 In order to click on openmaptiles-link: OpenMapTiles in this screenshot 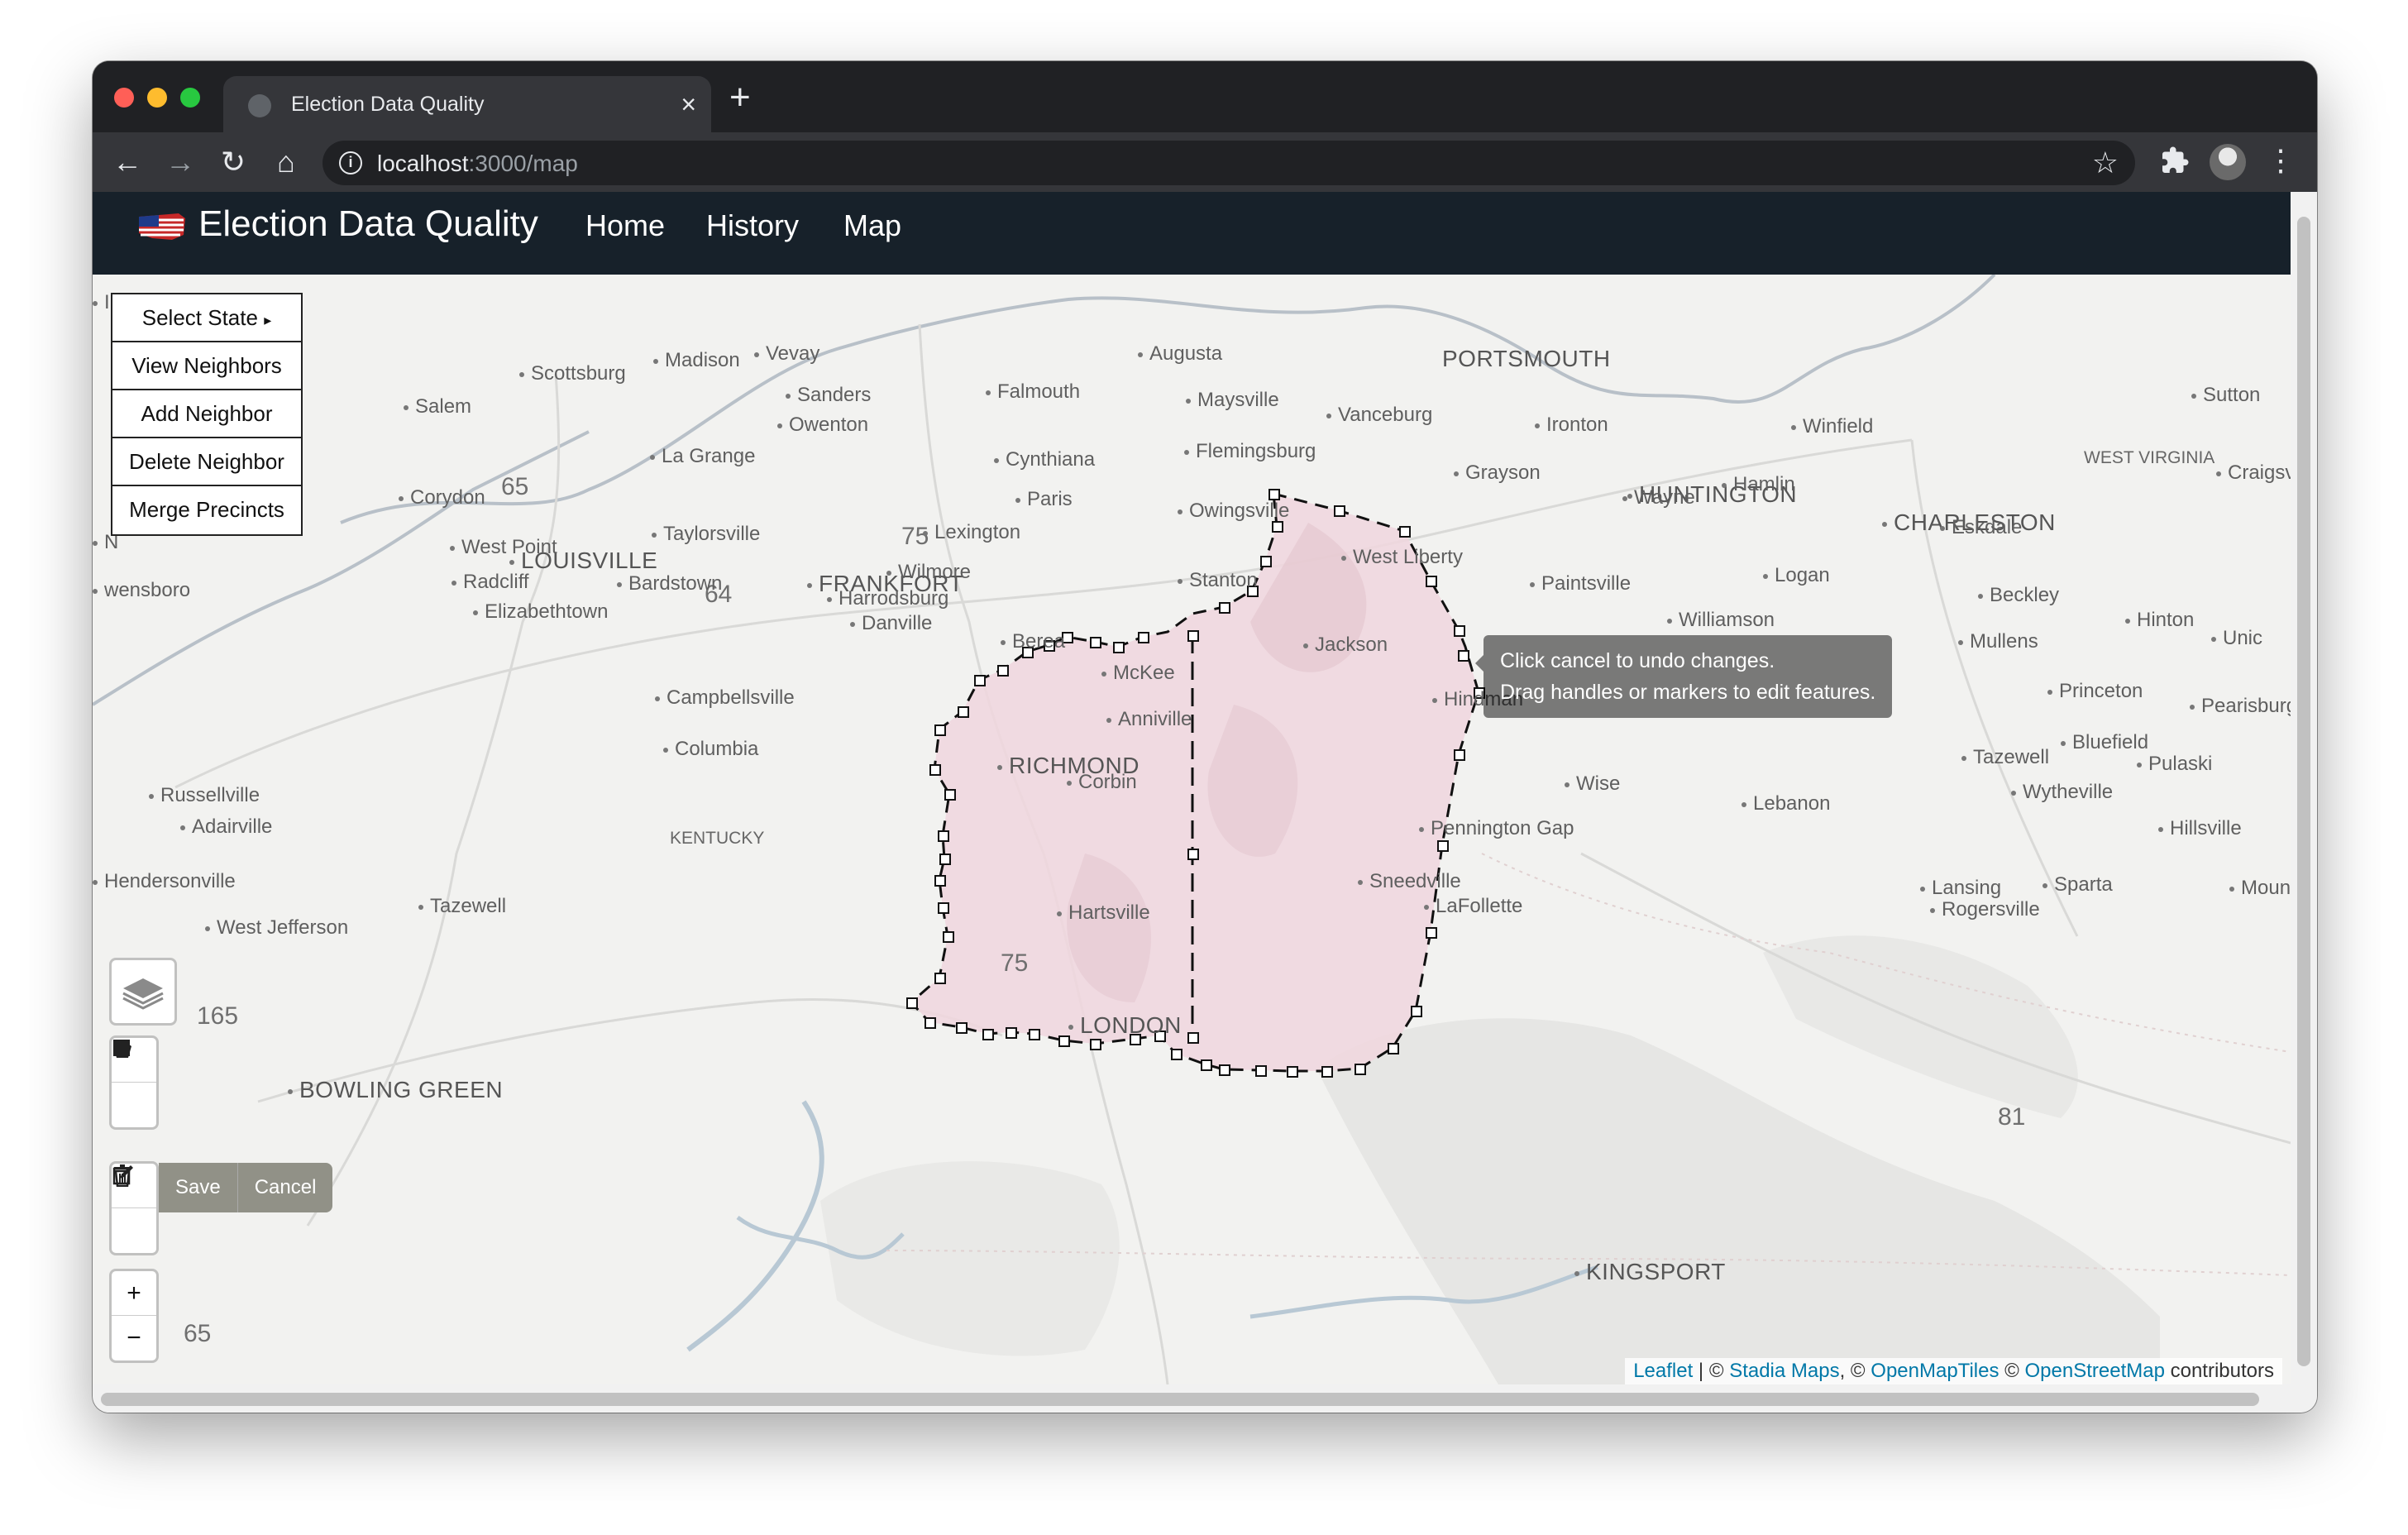, I will do `click(1934, 1371)`.